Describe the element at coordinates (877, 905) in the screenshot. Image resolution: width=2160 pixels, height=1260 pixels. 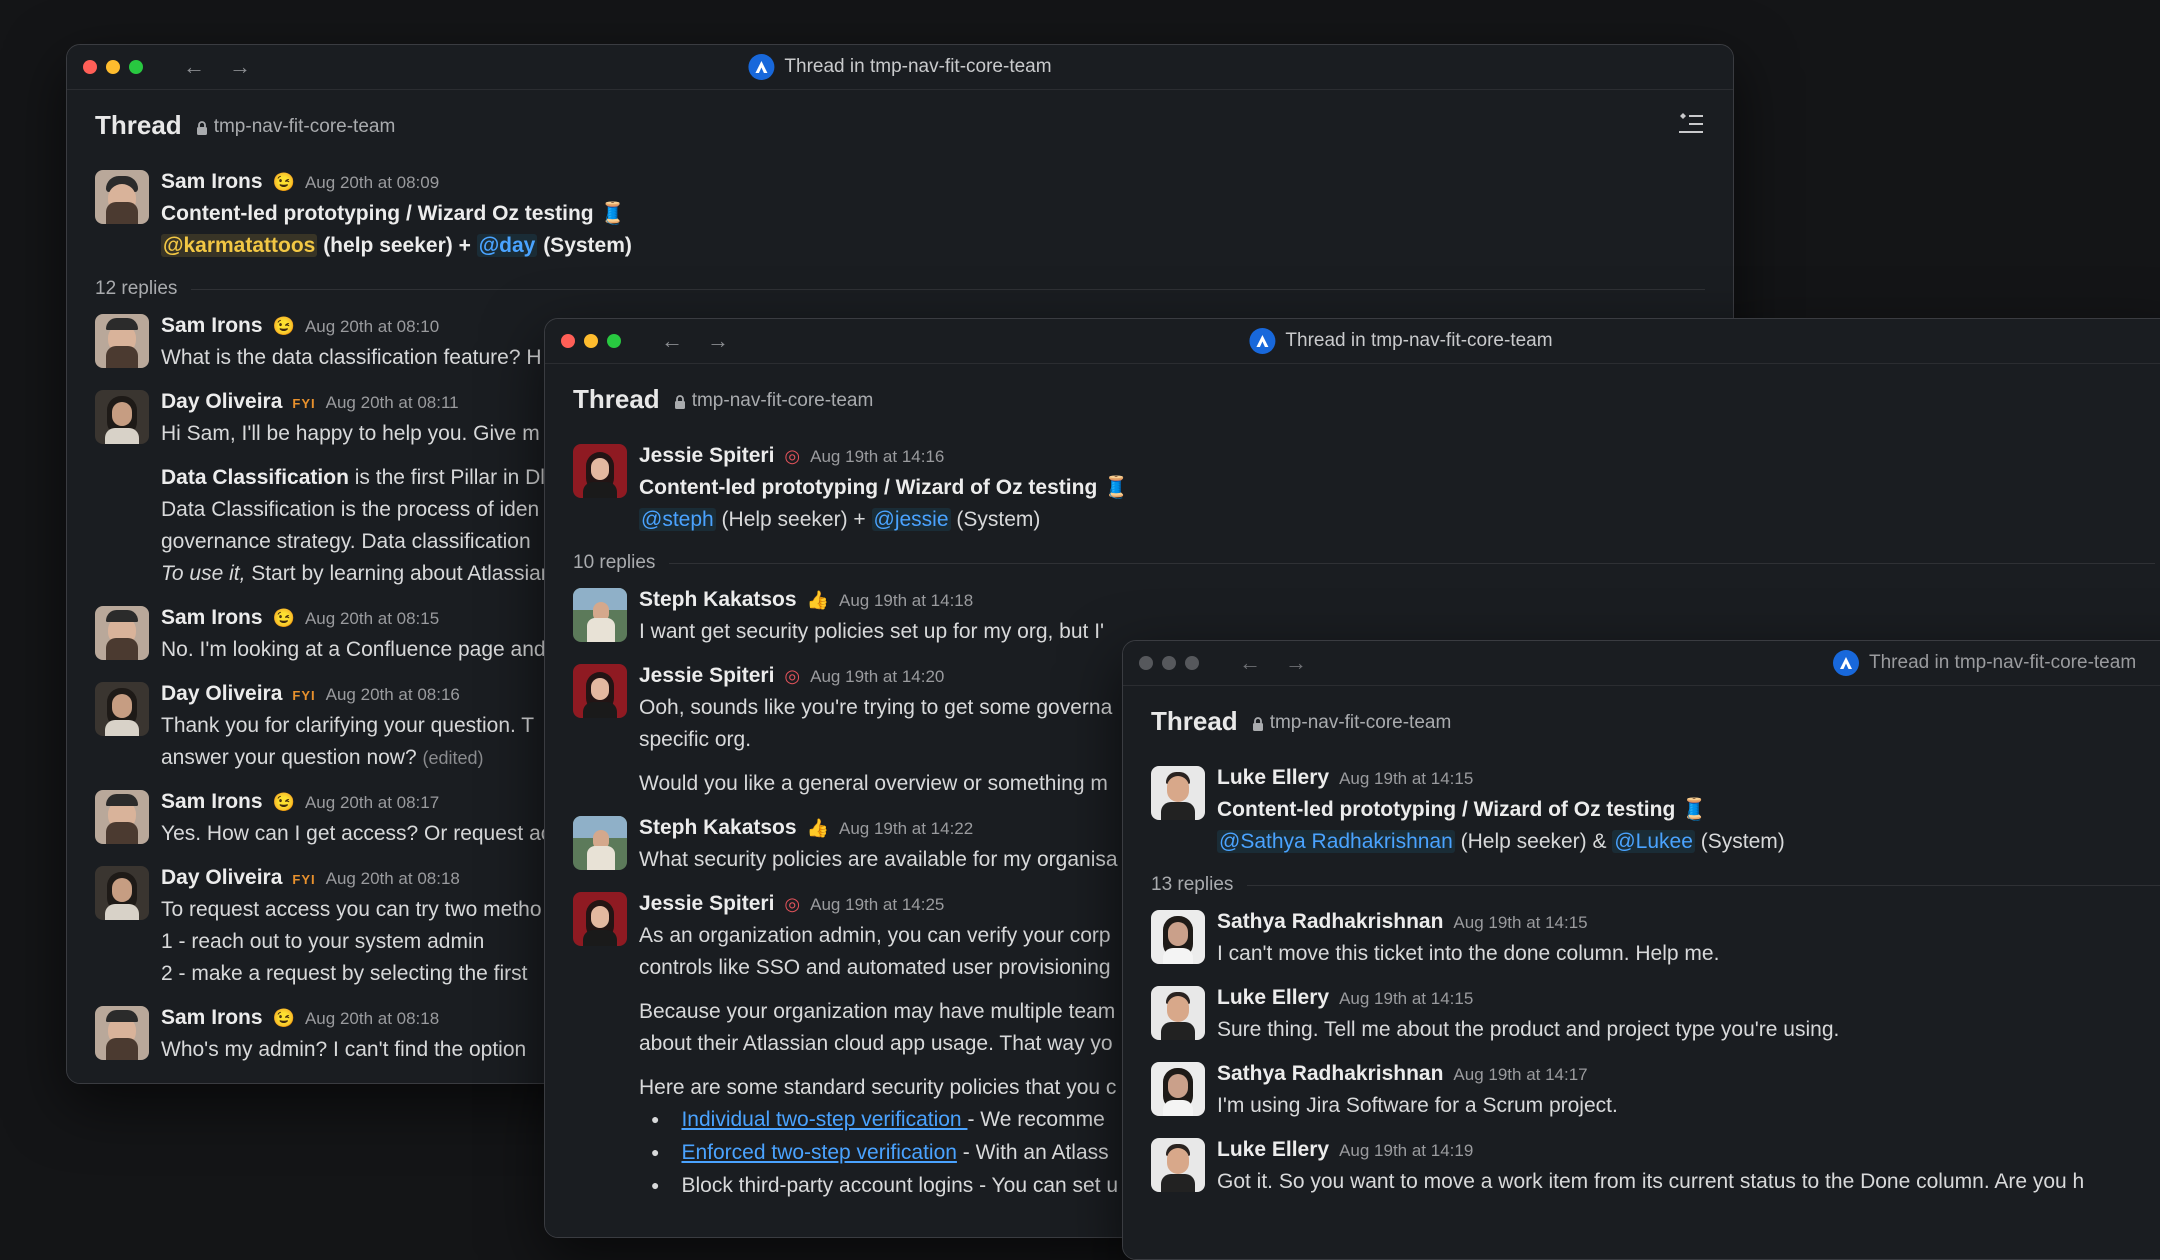
I see `timestamp: Aug 19th at 14:25` at that location.